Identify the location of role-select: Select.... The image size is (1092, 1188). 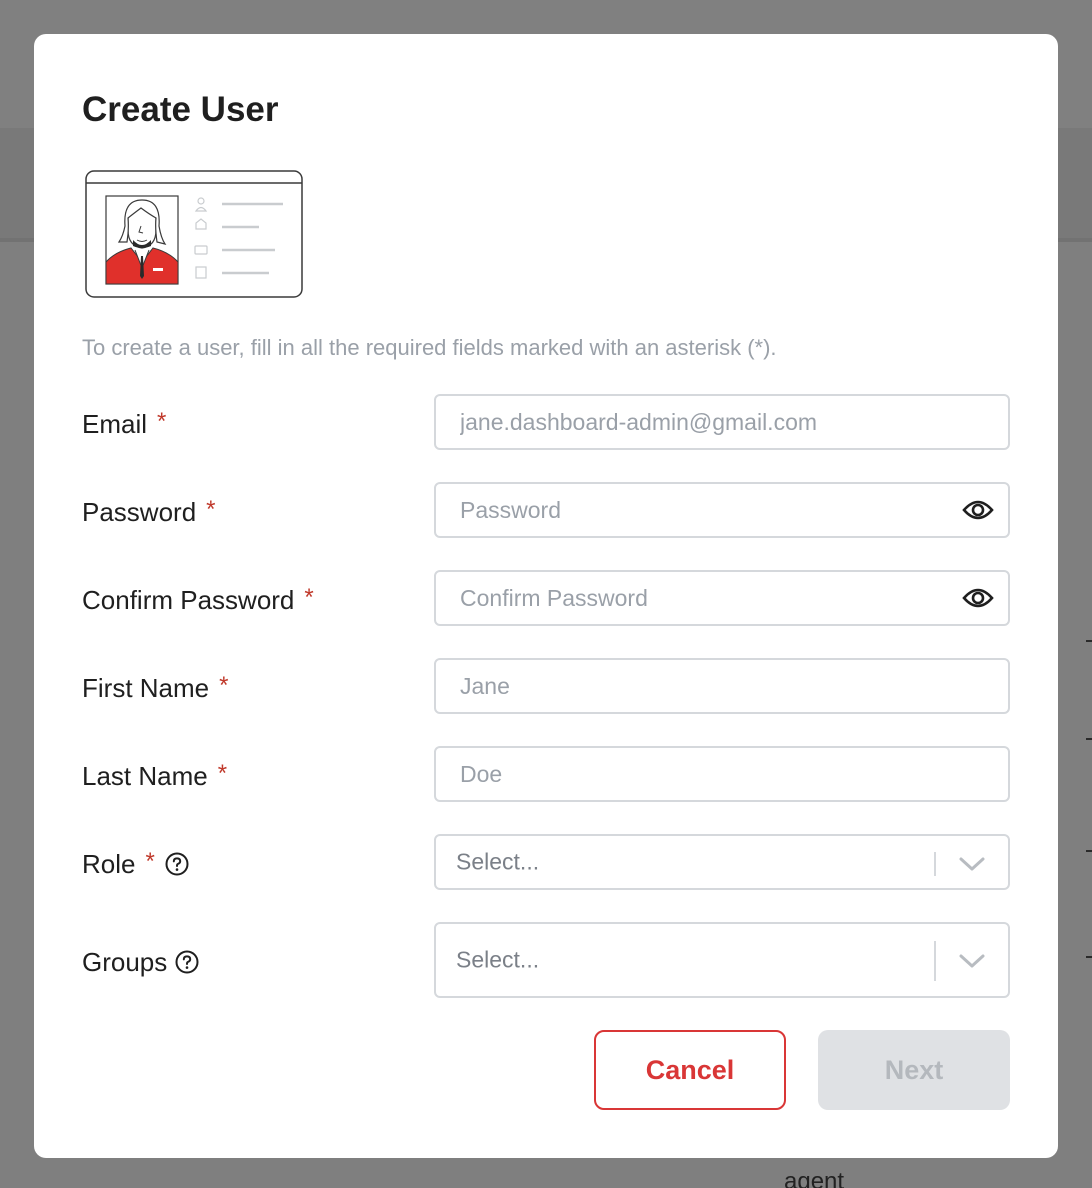
(722, 862).